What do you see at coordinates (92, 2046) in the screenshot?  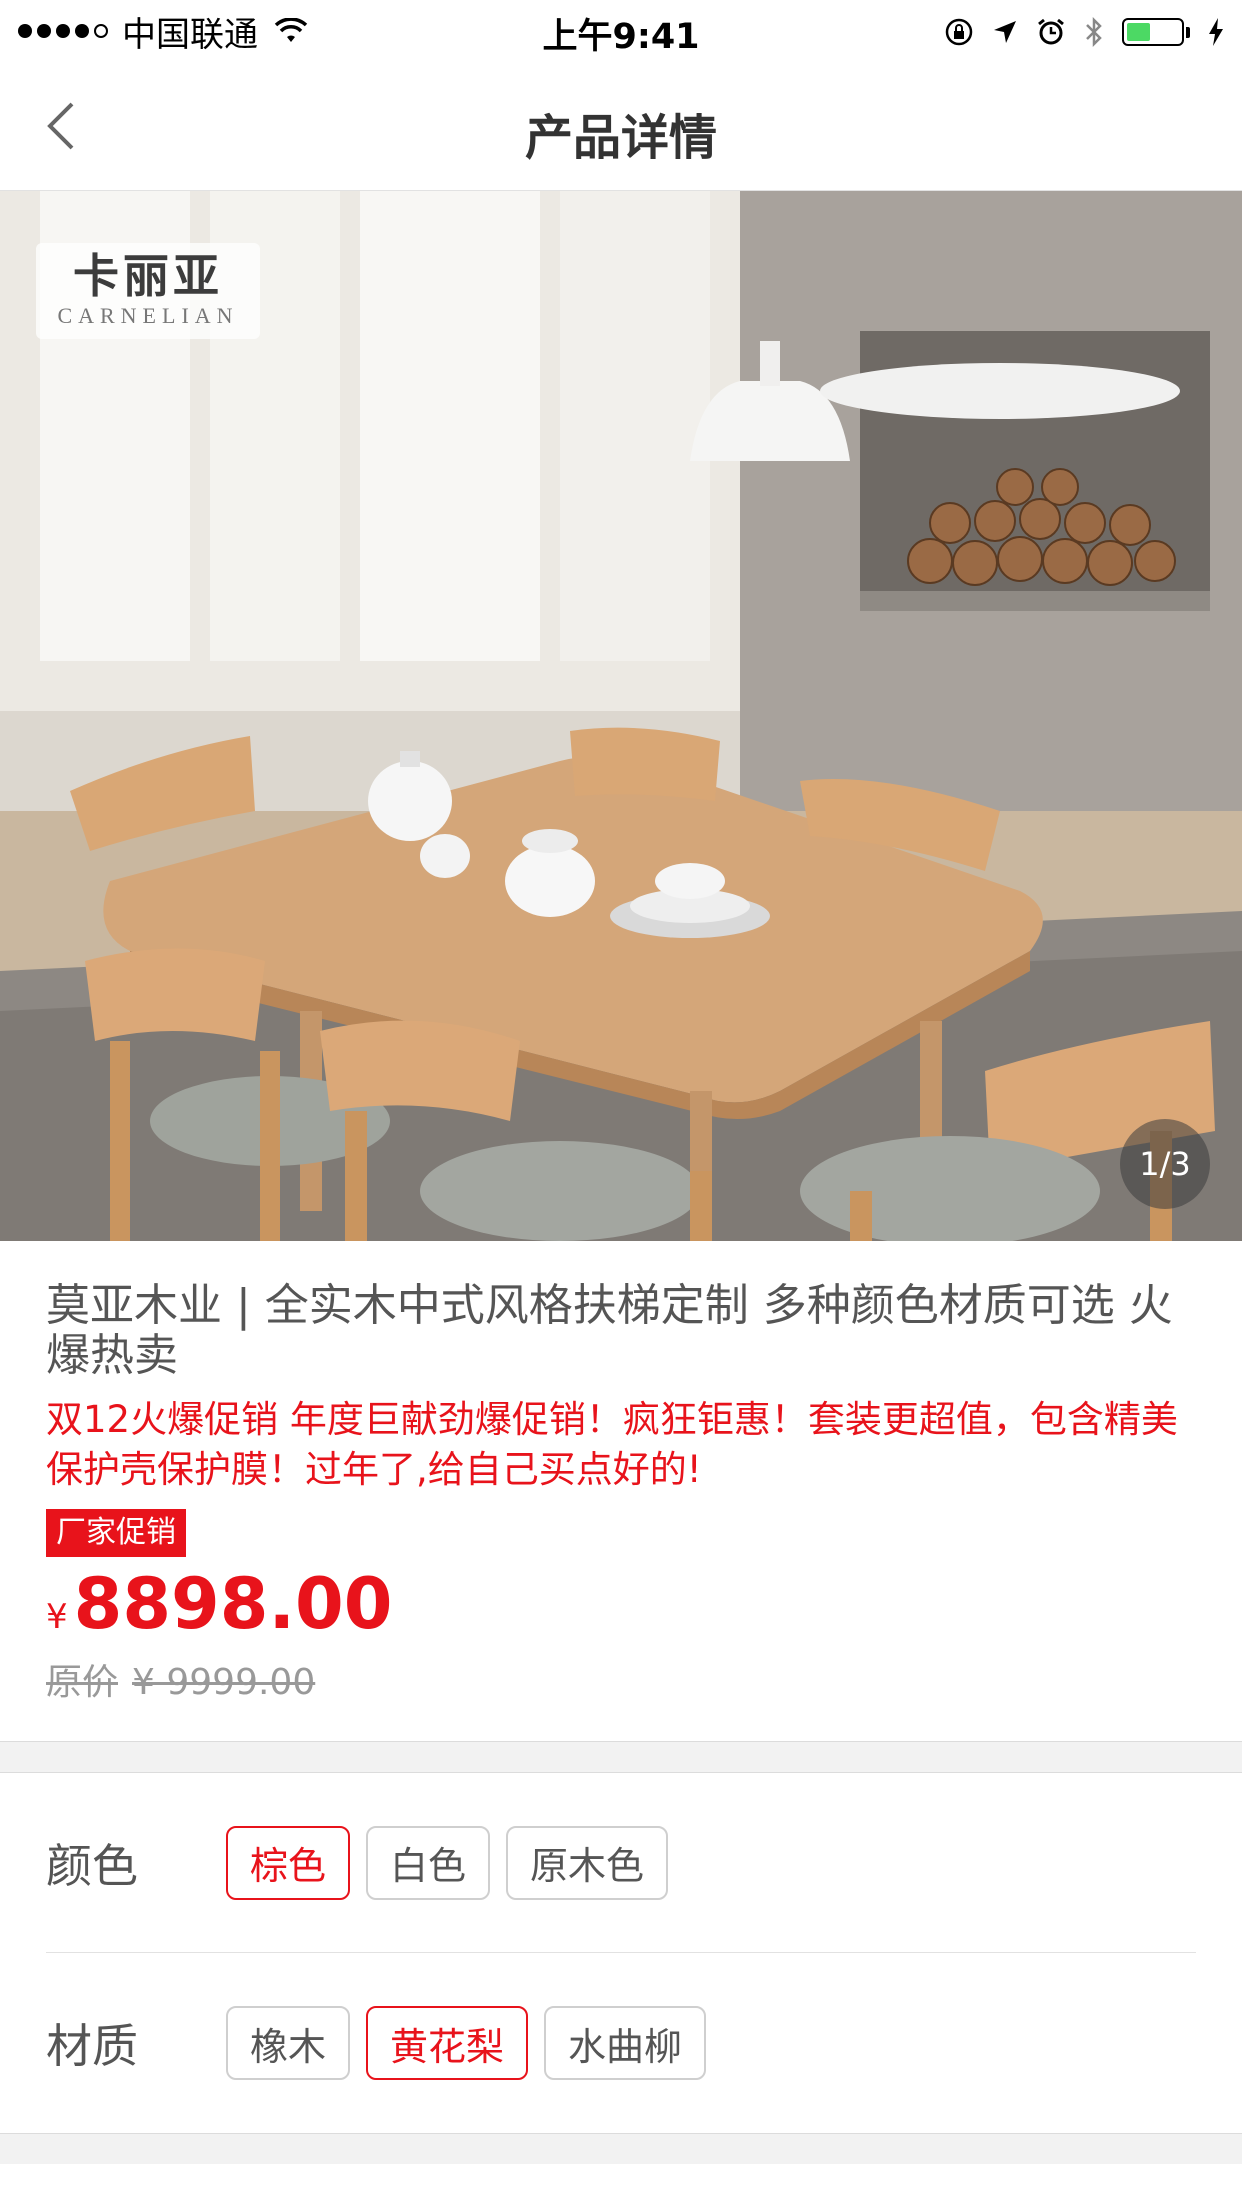 I see `material-label: 材质` at bounding box center [92, 2046].